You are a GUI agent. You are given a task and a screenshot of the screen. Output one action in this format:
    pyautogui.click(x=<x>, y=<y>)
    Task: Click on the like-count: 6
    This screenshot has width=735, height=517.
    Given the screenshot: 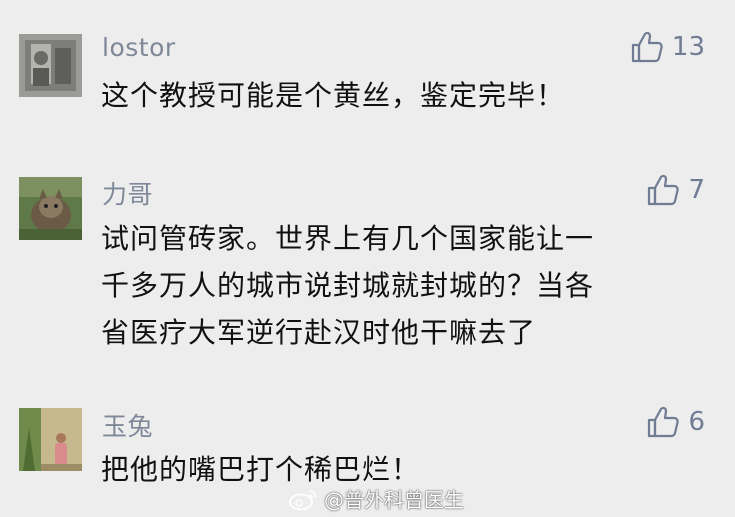 What is the action you would take?
    pyautogui.click(x=696, y=422)
    